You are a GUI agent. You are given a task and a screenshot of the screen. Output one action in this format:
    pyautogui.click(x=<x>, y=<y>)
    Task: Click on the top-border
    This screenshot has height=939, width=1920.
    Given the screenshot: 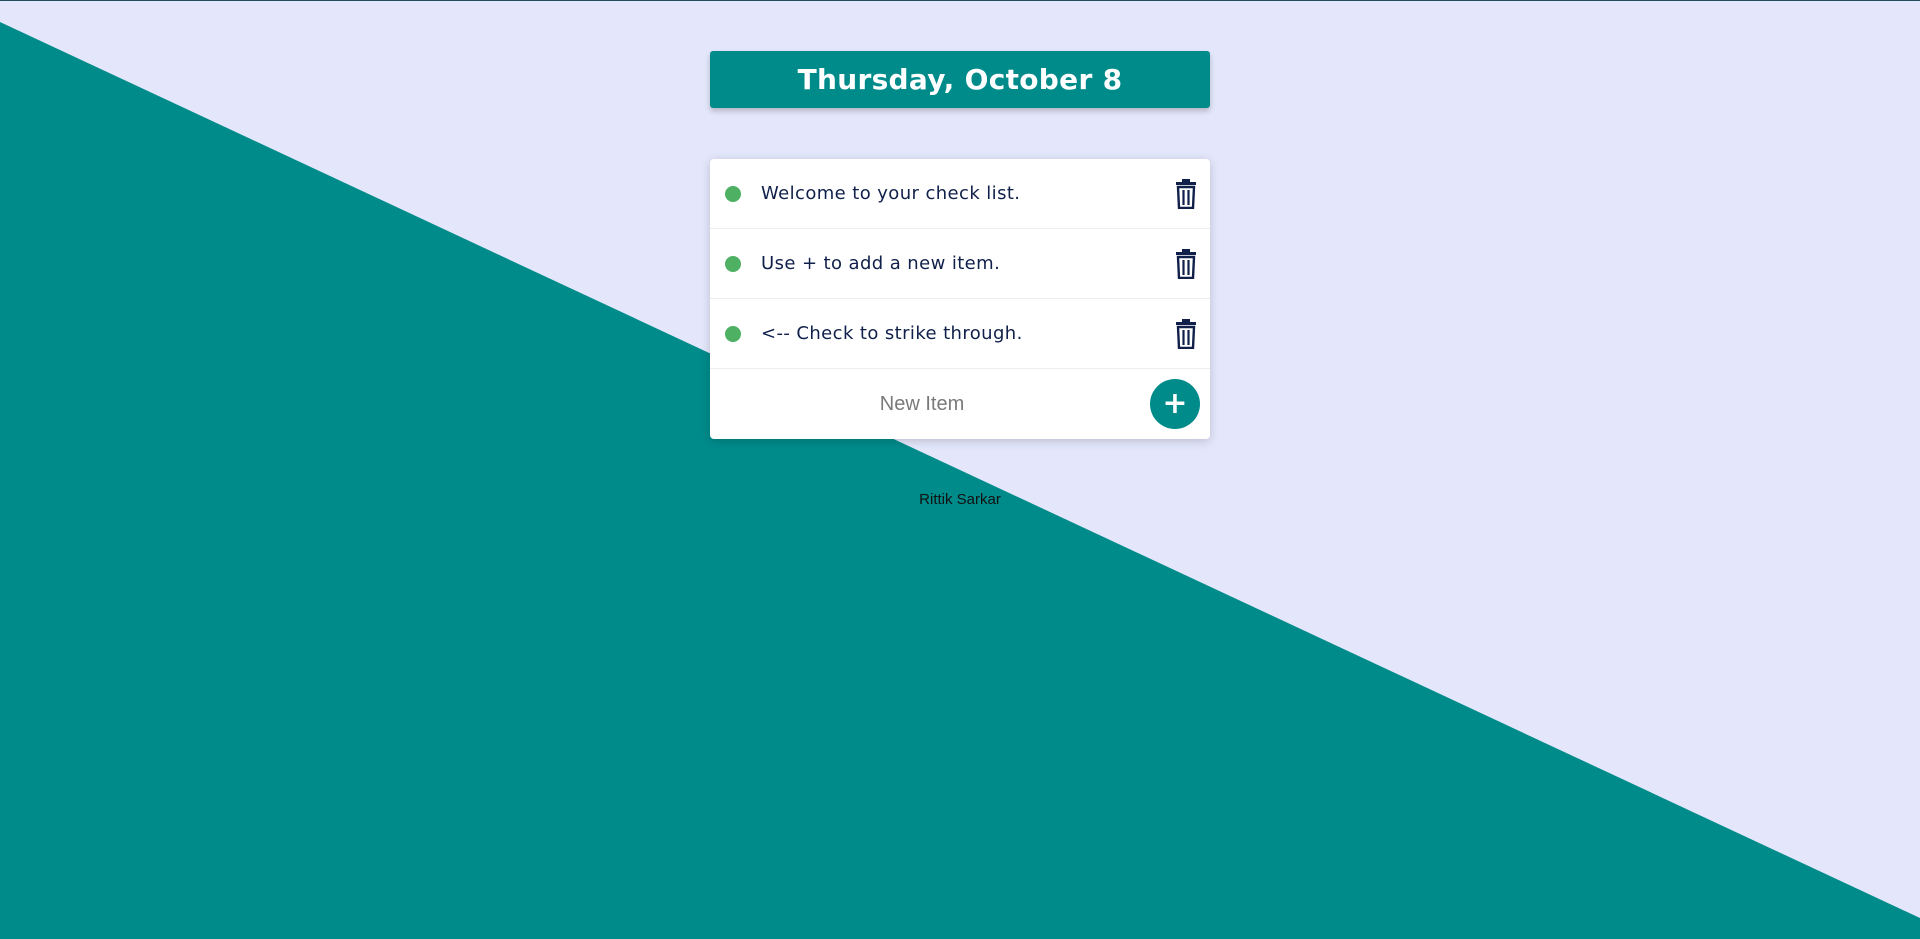 What is the action you would take?
    pyautogui.click(x=960, y=0)
    